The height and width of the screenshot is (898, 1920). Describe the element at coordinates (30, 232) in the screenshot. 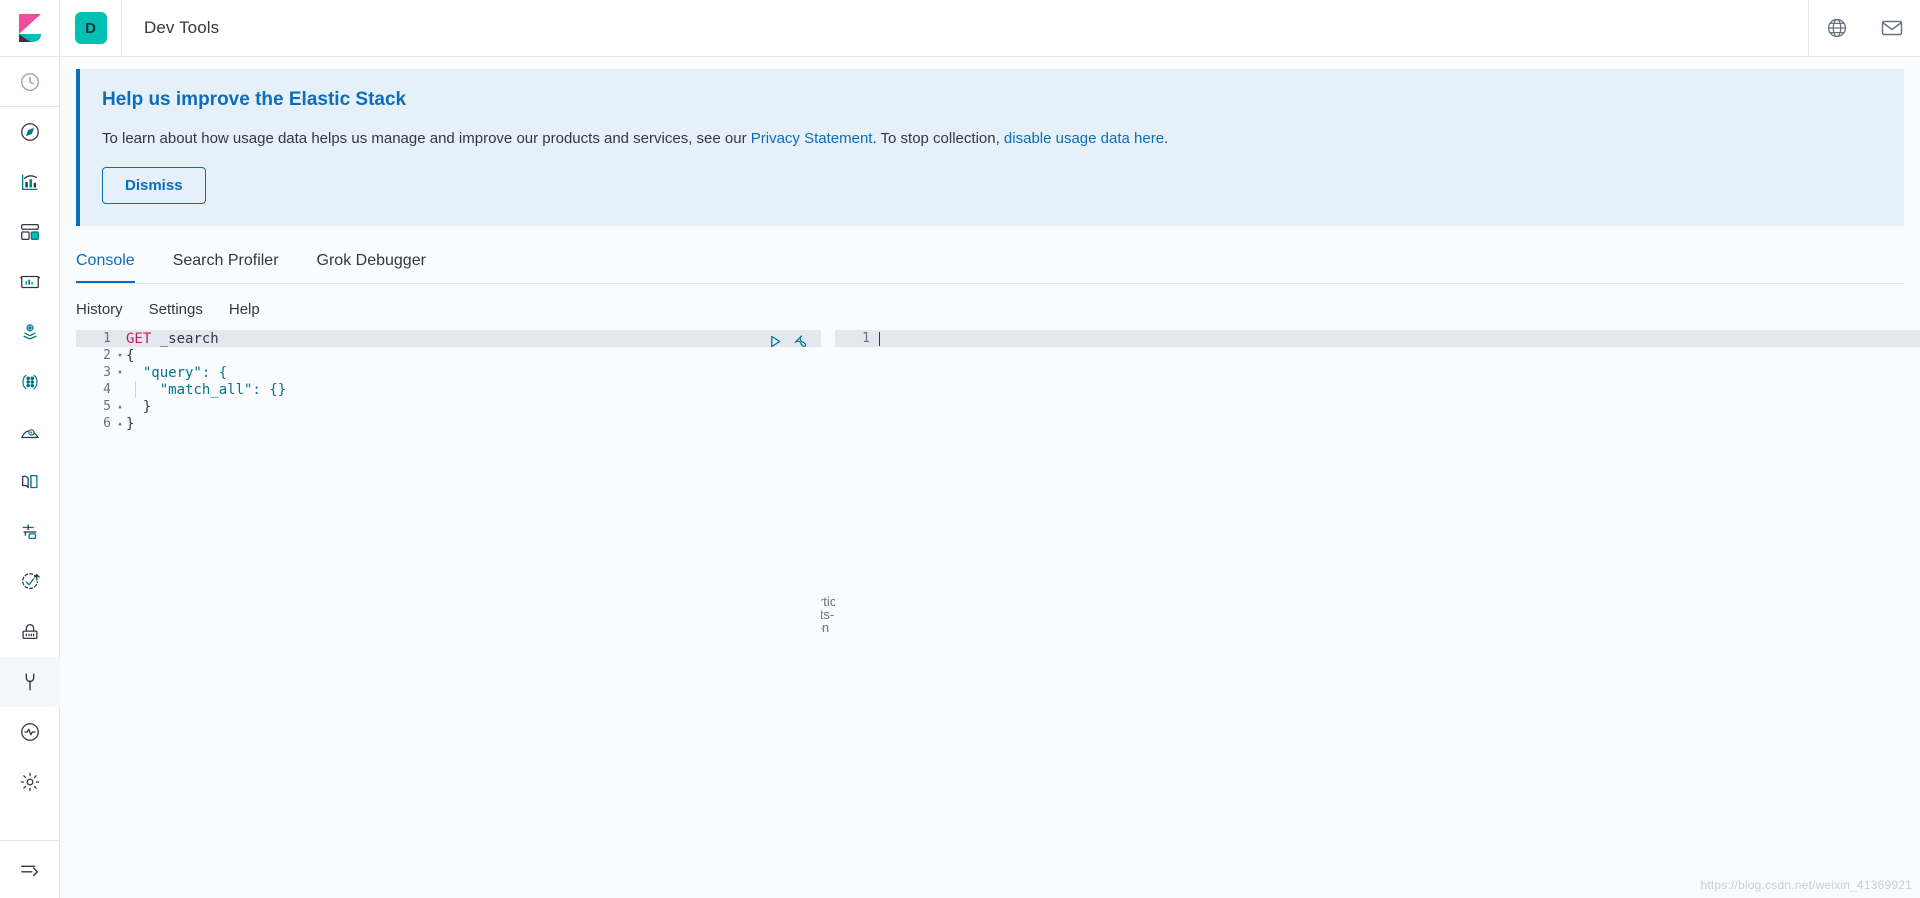

I see `sidebar-item-dashboard` at that location.